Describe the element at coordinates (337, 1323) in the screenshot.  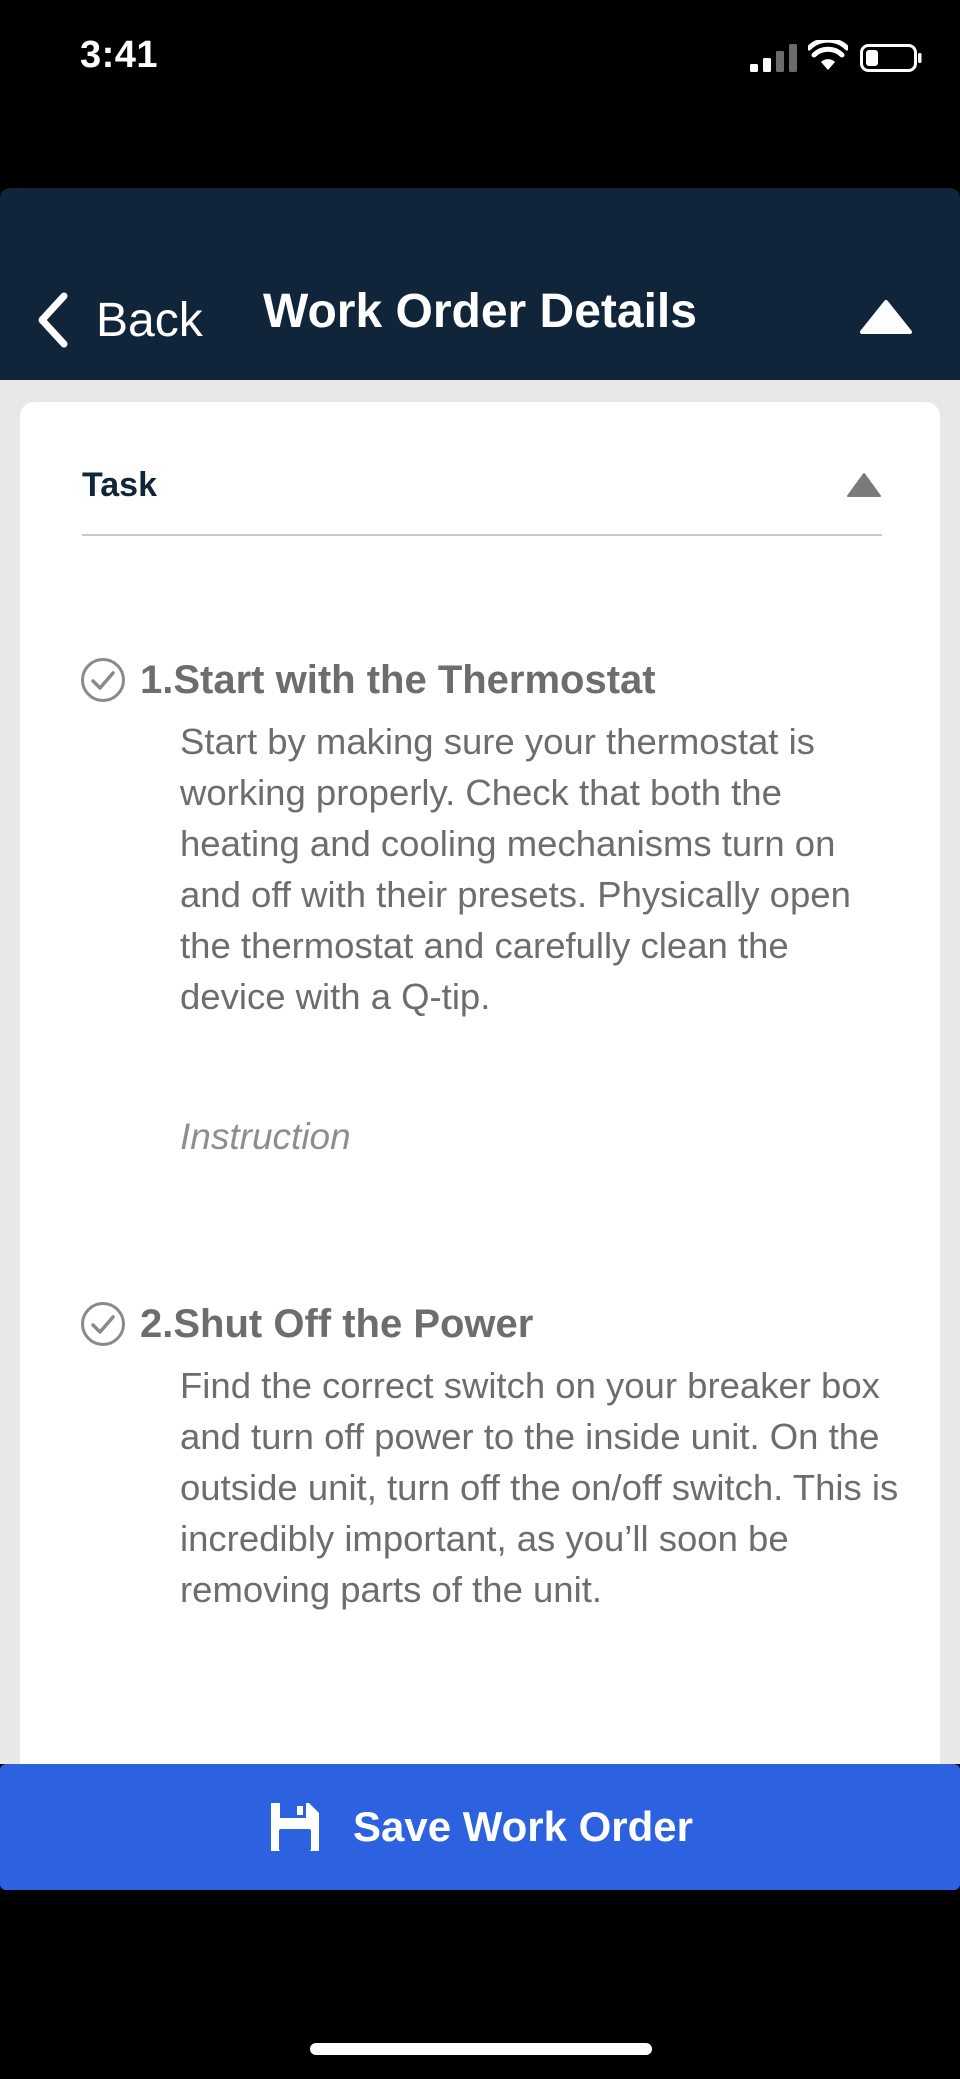
I see `task-title: 2.Shut Off the Power` at that location.